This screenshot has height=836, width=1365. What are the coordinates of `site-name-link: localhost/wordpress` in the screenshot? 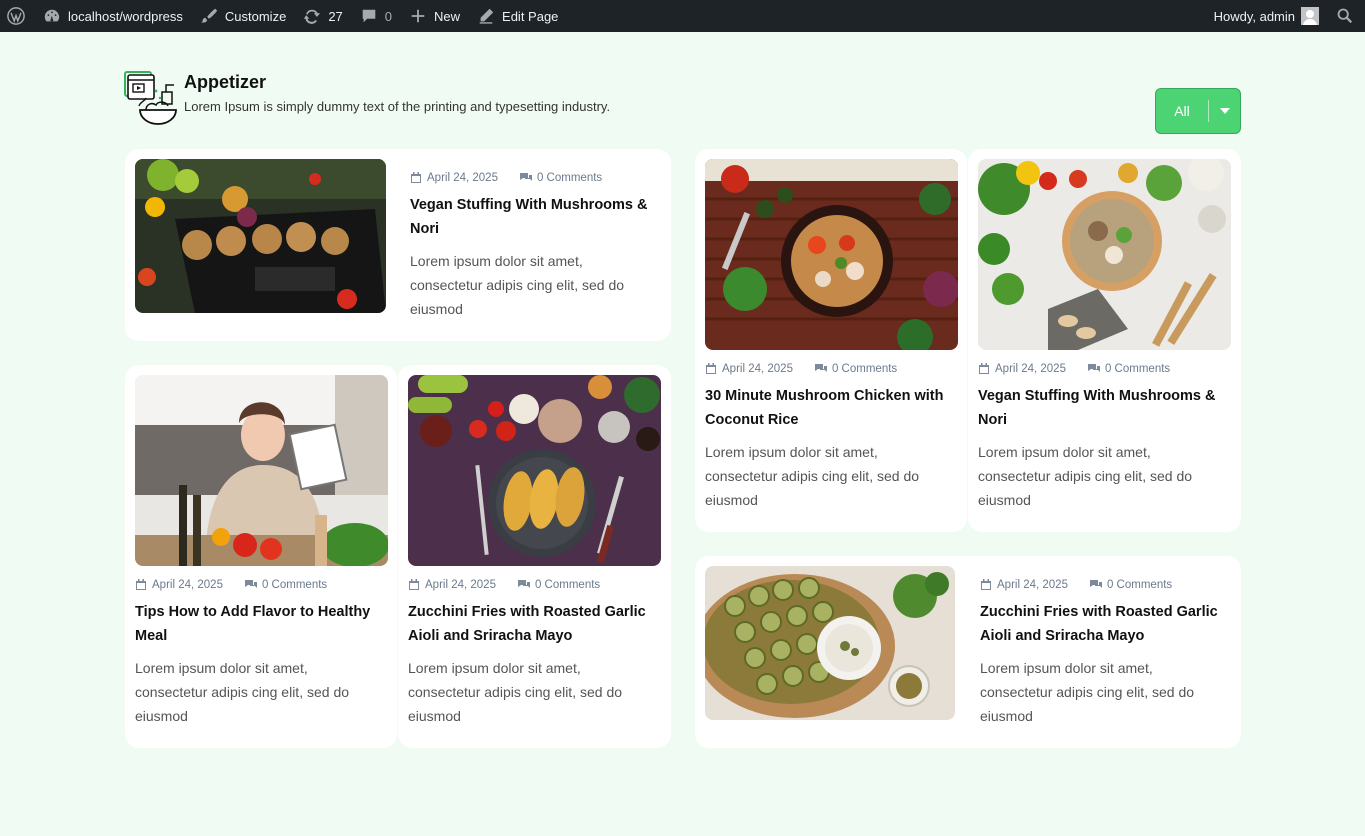 It's located at (112, 16).